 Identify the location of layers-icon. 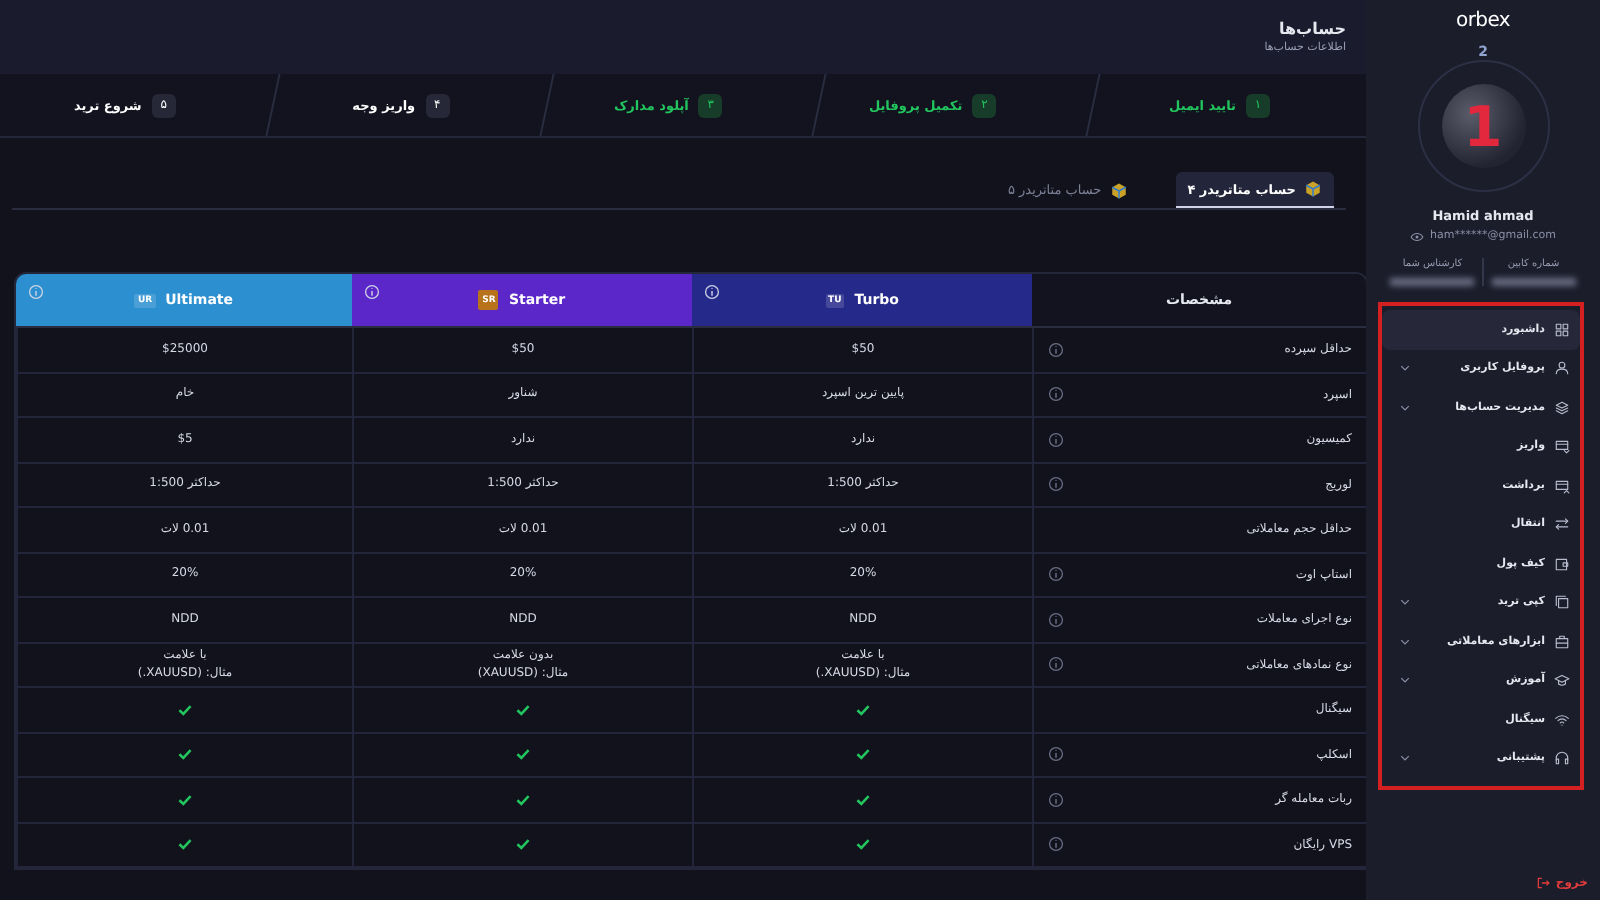
(1561, 407).